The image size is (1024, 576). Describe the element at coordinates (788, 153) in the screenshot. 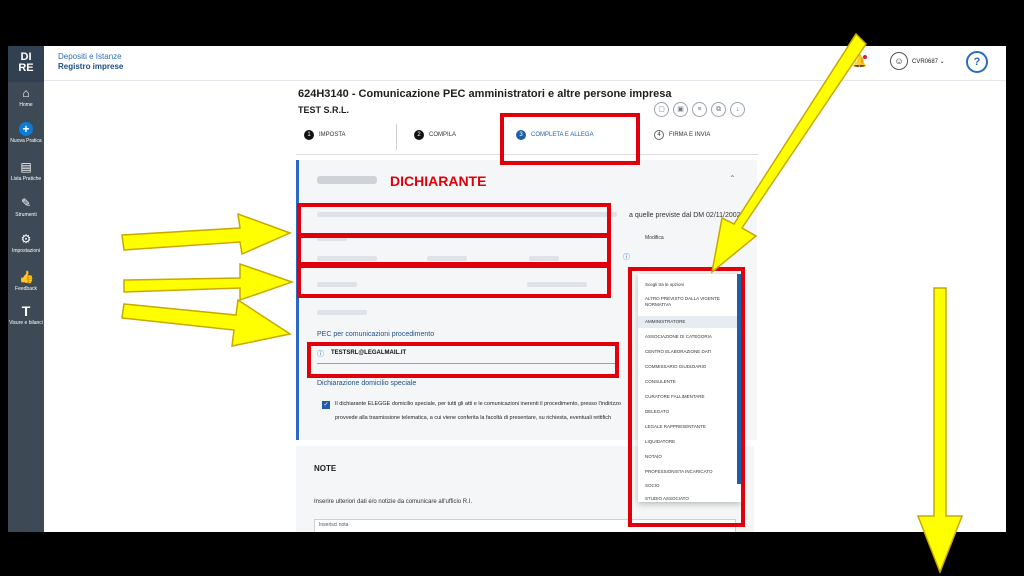

I see `arrow-diagonal` at that location.